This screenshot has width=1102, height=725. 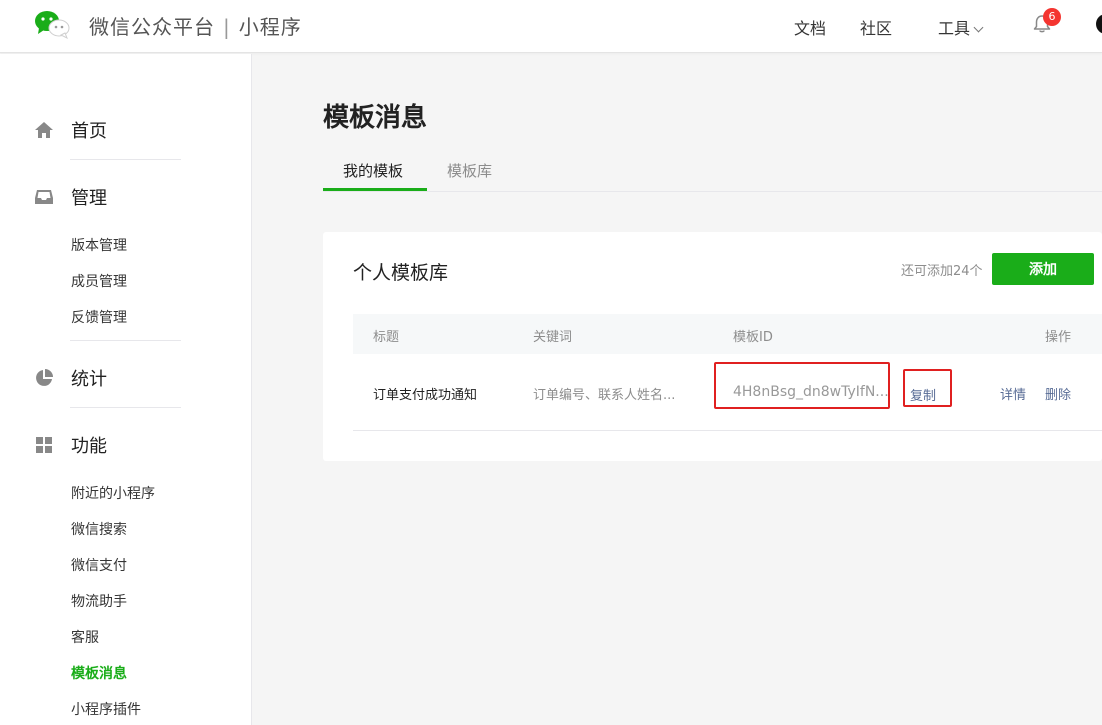 What do you see at coordinates (99, 281) in the screenshot?
I see `sidebar-sub-item: 成员管理` at bounding box center [99, 281].